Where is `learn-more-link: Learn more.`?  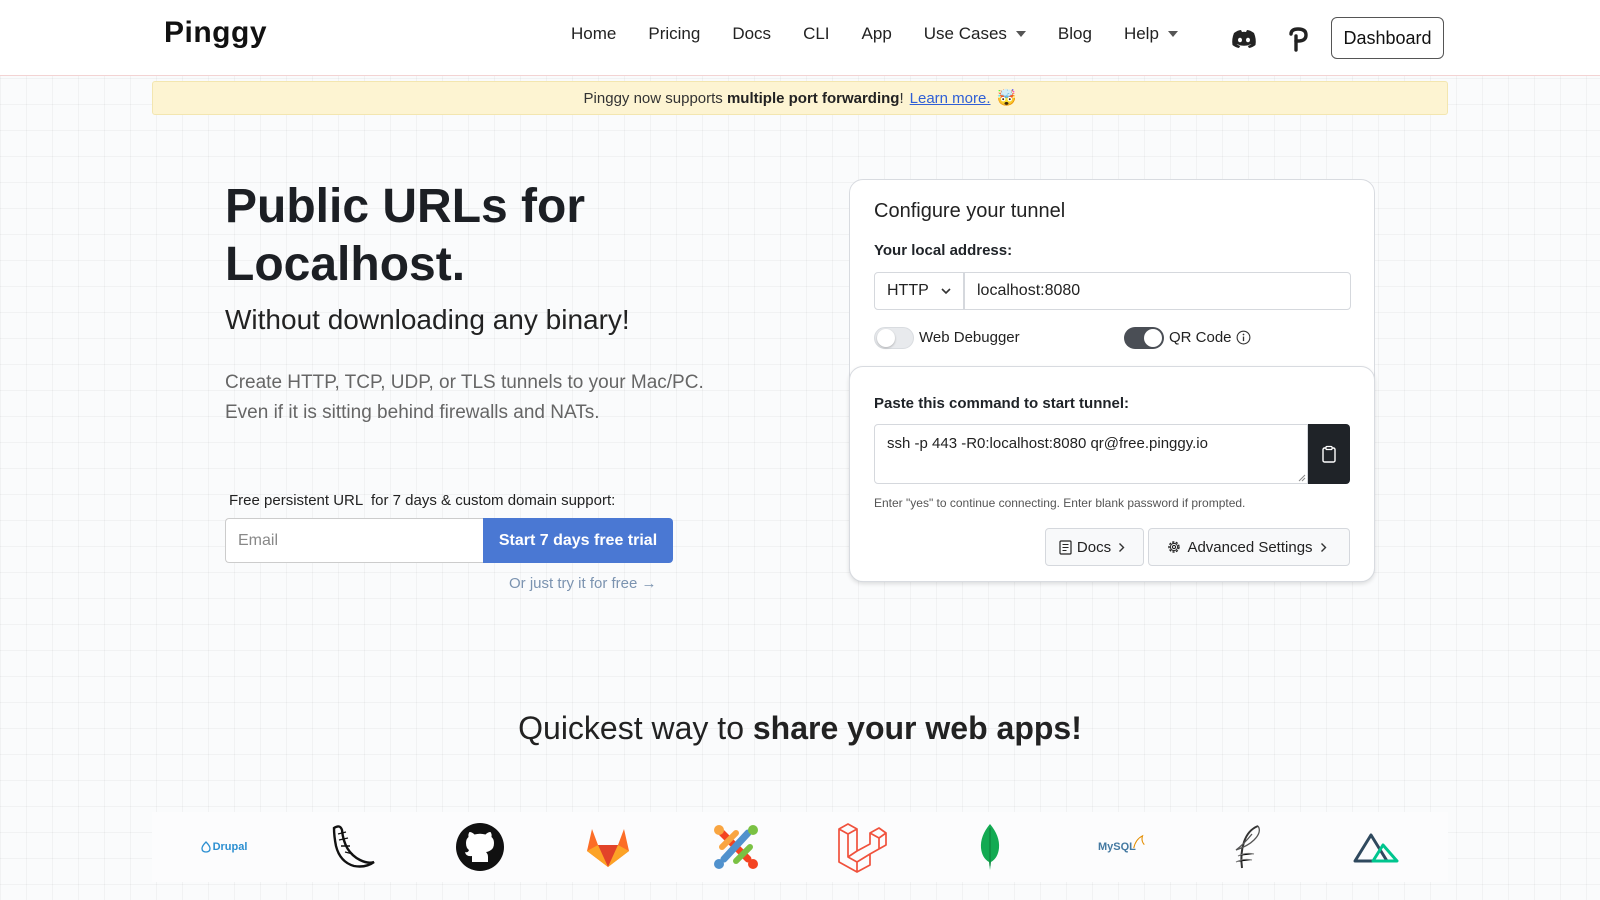 learn-more-link: Learn more. is located at coordinates (950, 98).